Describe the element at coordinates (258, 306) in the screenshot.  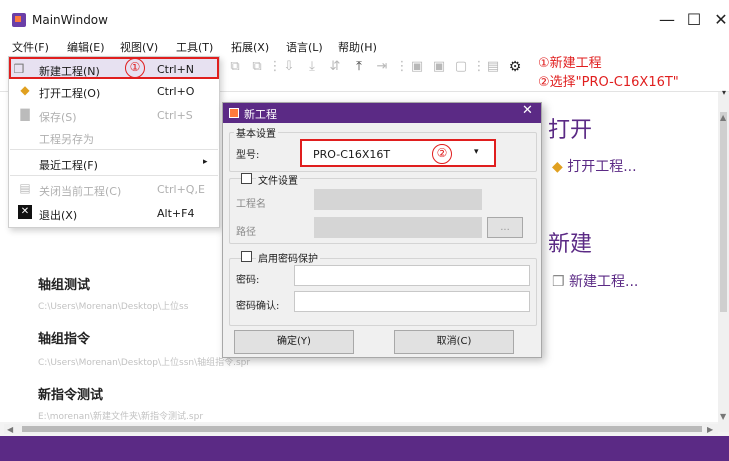
I see `password-confirm-label: 密码确认:` at that location.